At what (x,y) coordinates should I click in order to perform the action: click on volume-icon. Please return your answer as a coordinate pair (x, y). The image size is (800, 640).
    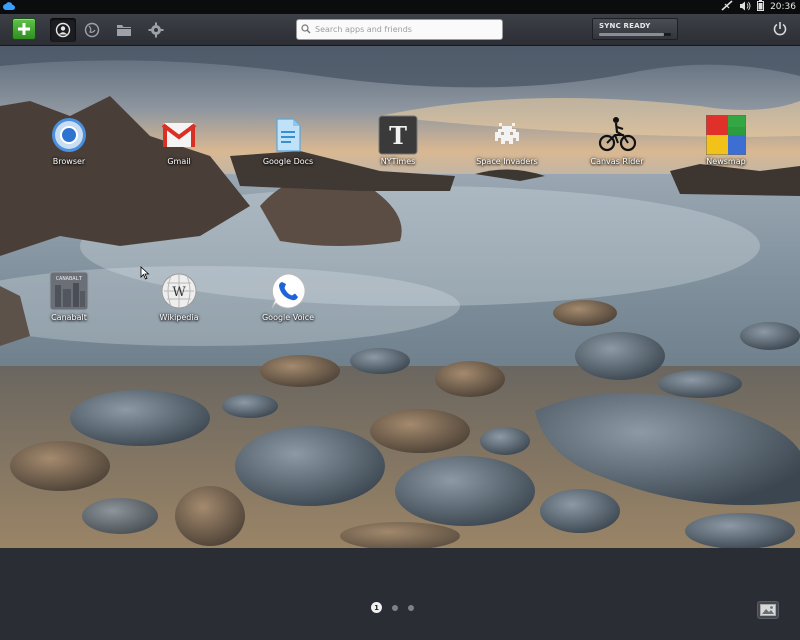
    Looking at the image, I should click on (745, 7).